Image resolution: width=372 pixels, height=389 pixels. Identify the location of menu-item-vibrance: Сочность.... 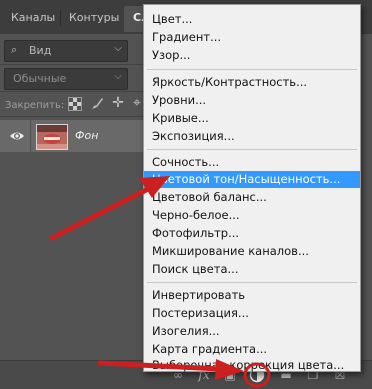
(252, 162).